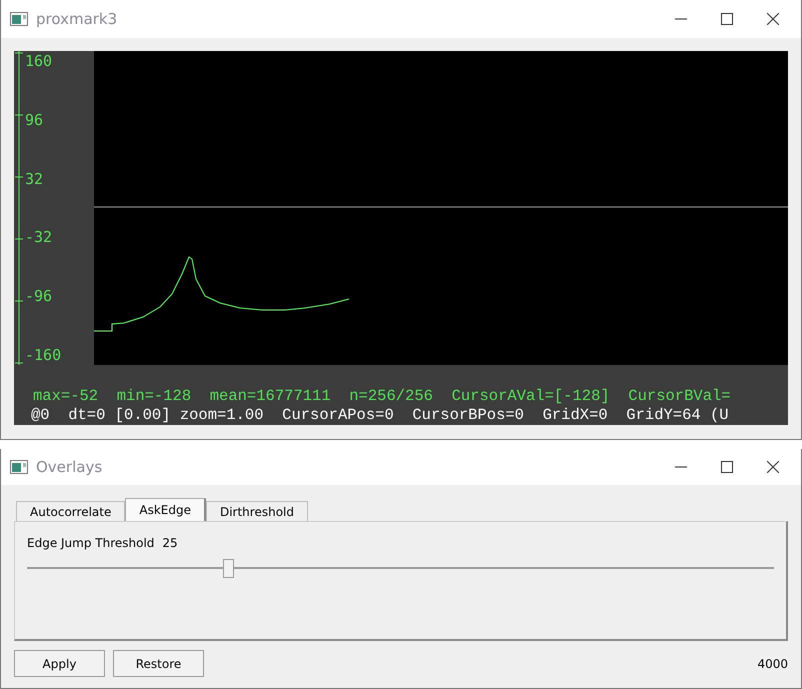 This screenshot has height=689, width=802. I want to click on status-text: max=-52 min=-128 mean=16777111 n=256/256 CursorAVal=[-128] CursorBVal=, so click(382, 396).